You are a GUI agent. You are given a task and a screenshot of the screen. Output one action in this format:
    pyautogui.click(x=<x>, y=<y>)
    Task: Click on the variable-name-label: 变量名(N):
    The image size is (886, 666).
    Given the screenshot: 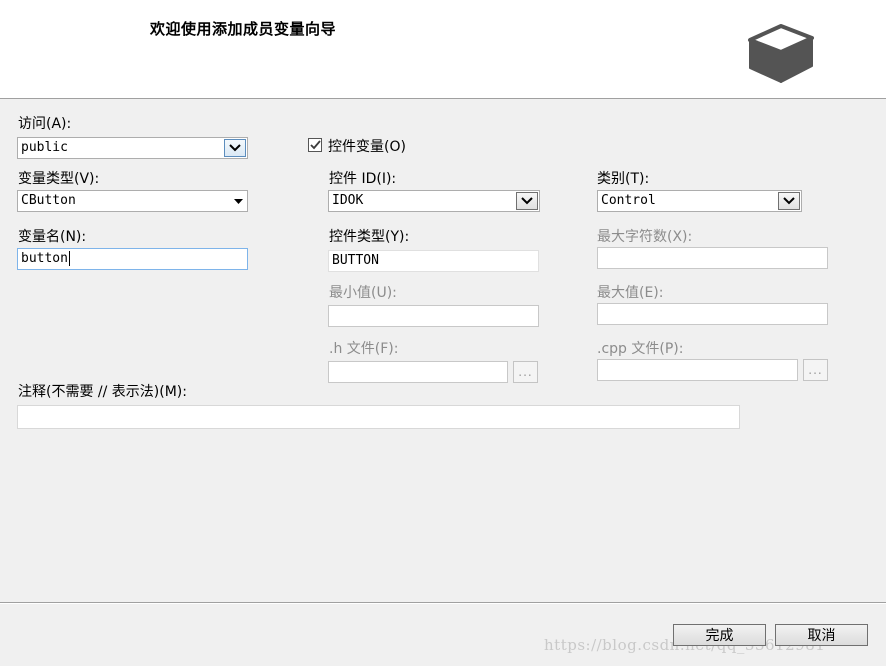 What is the action you would take?
    pyautogui.click(x=52, y=237)
    